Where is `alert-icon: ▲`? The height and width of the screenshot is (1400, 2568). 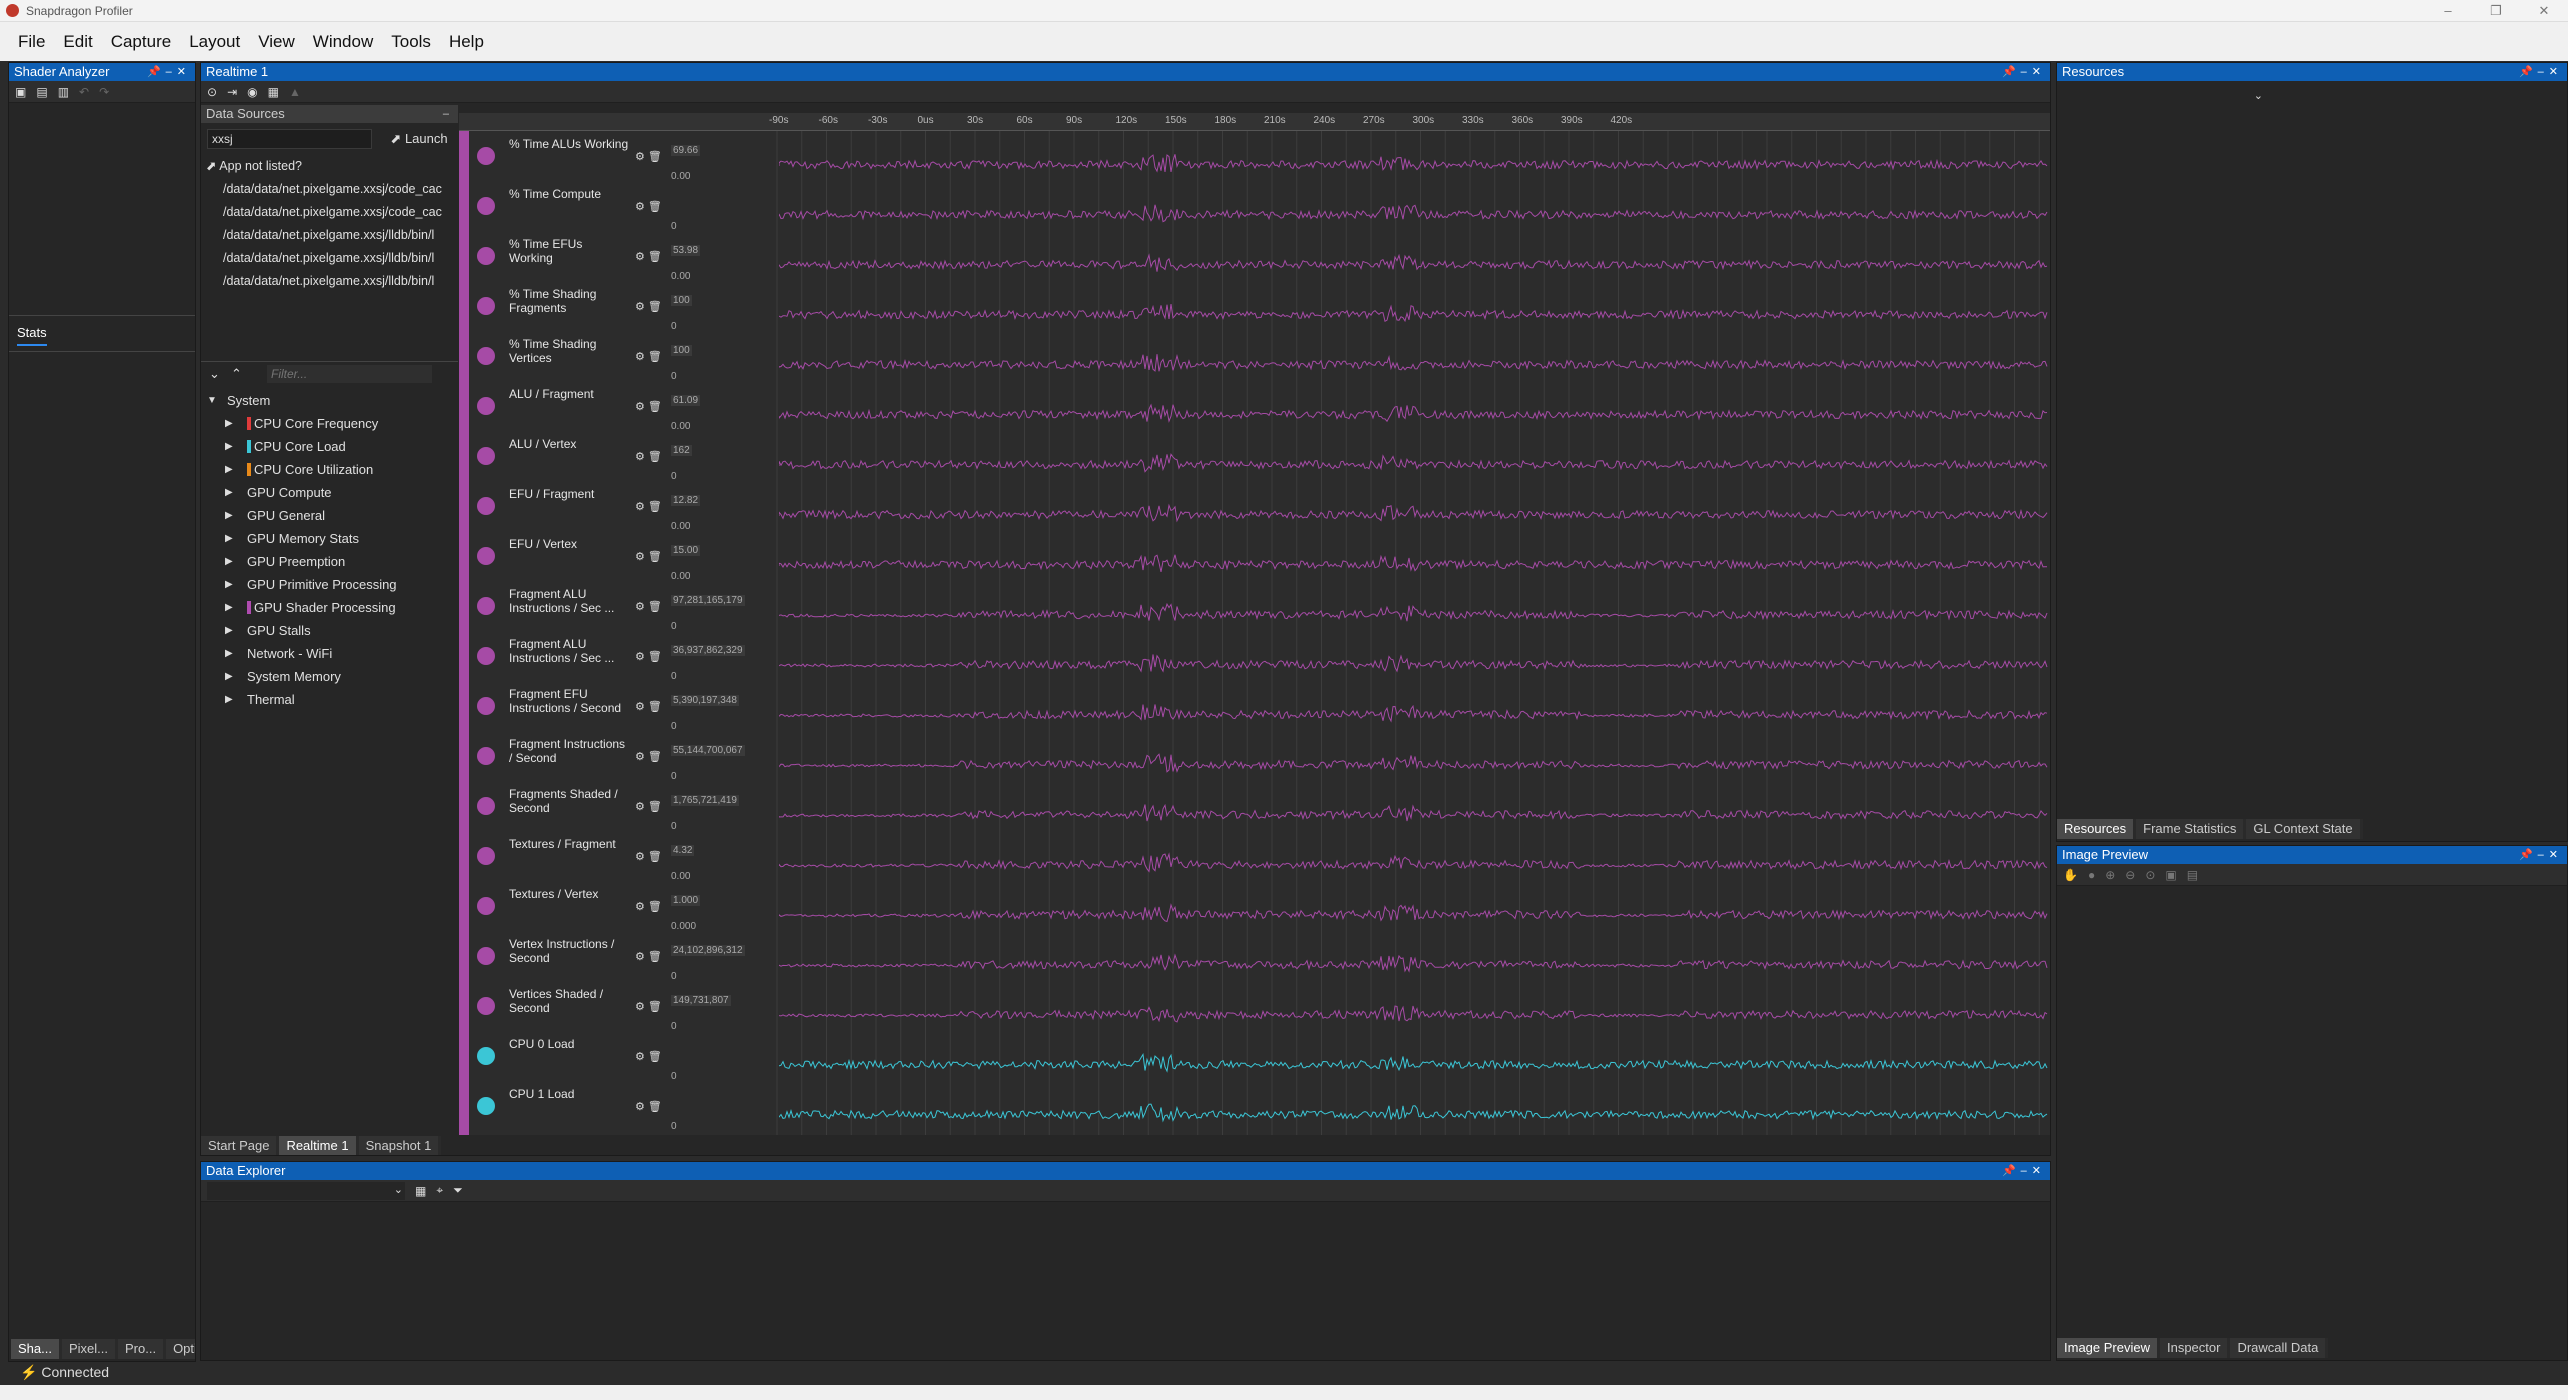
alert-icon: ▲ is located at coordinates (295, 92).